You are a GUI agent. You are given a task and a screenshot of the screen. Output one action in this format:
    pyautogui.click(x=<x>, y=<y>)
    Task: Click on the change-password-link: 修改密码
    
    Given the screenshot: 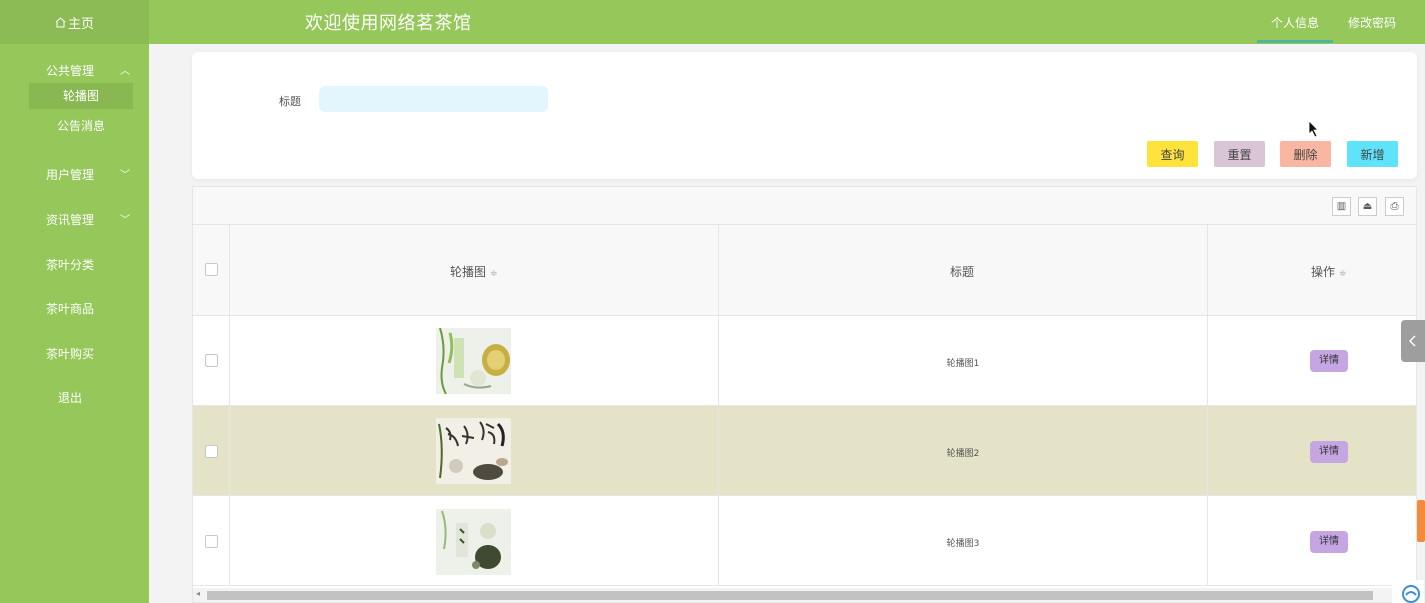 What is the action you would take?
    pyautogui.click(x=1372, y=22)
    